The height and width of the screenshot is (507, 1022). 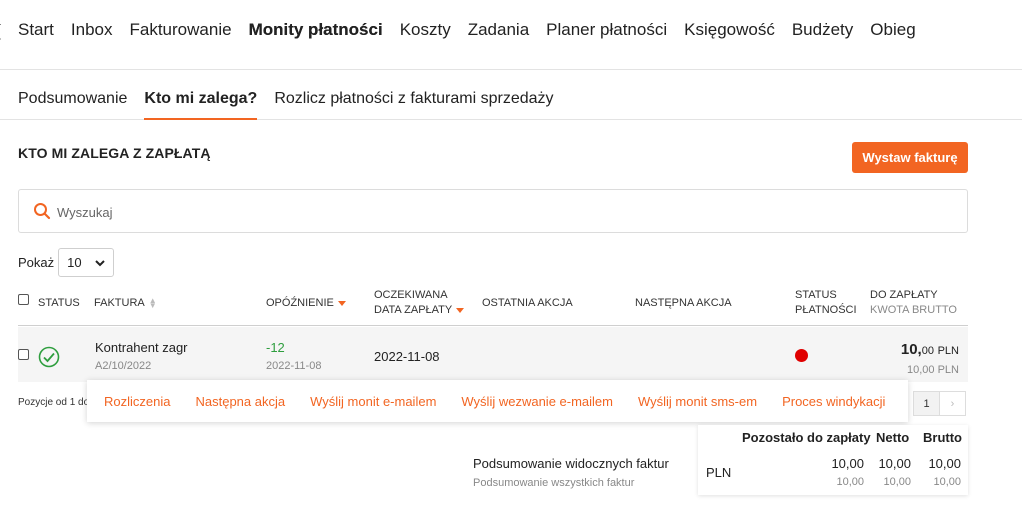 I want to click on action-wyslij-monit-email: Wyślij monit e-mailem, so click(x=373, y=401).